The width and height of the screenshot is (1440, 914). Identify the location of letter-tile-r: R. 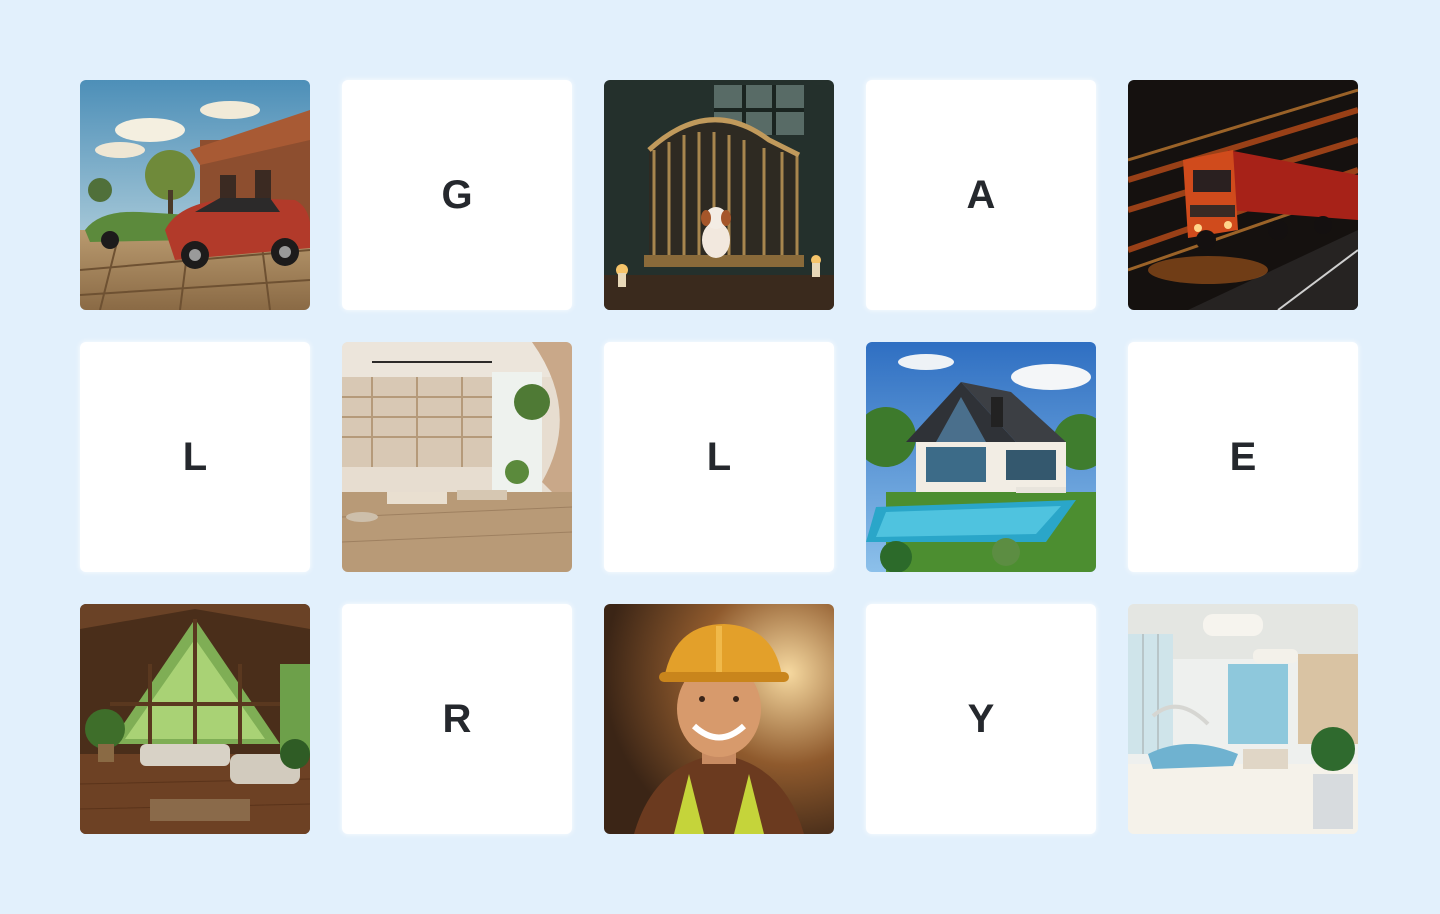
(457, 719).